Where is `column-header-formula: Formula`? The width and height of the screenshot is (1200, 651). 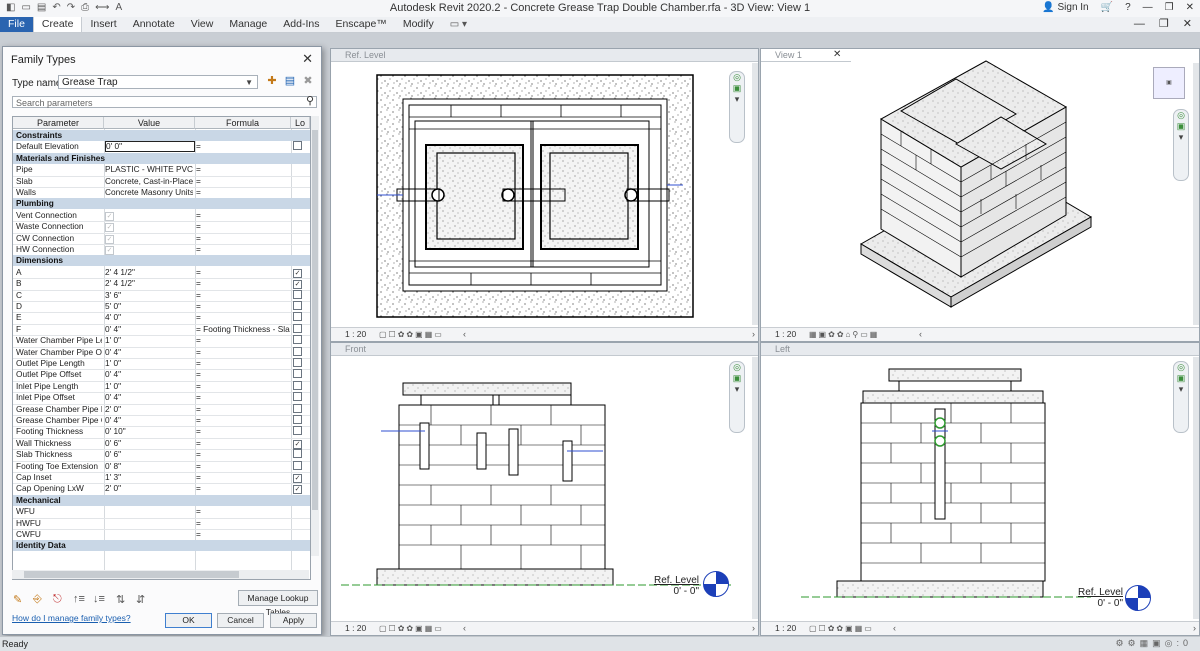
column-header-formula: Formula is located at coordinates (243, 123).